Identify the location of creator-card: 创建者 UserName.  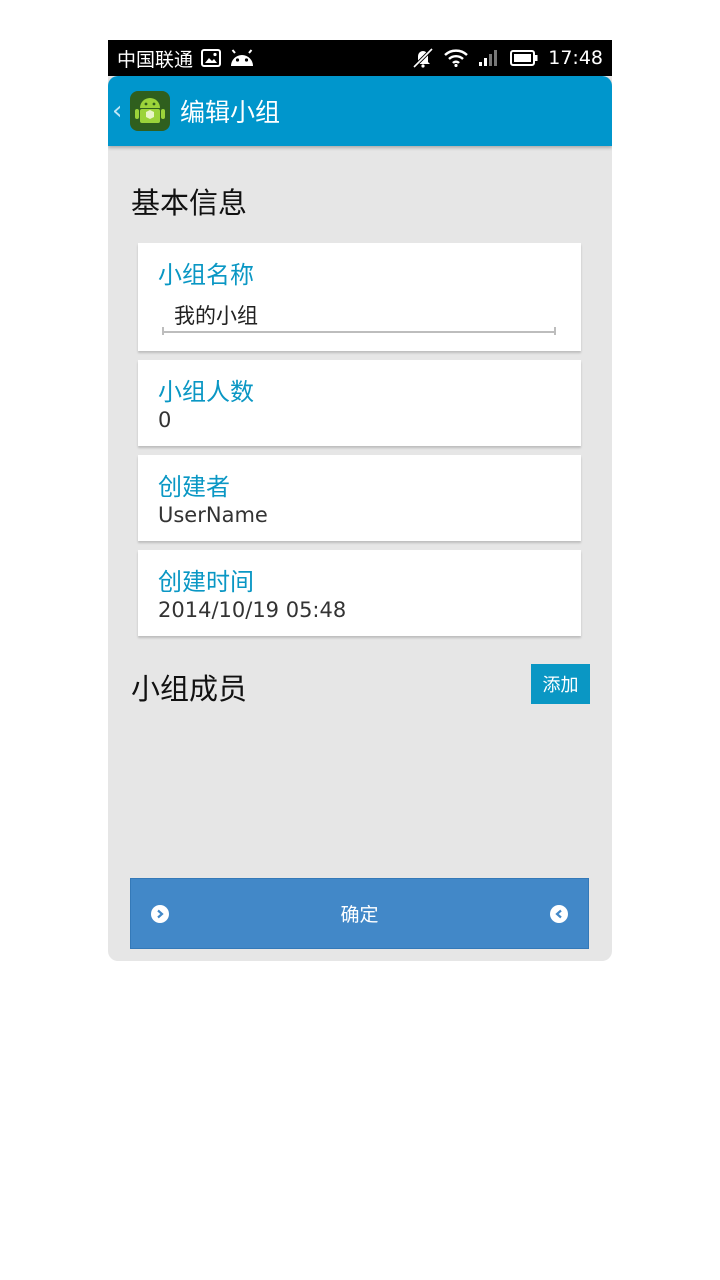
(359, 498).